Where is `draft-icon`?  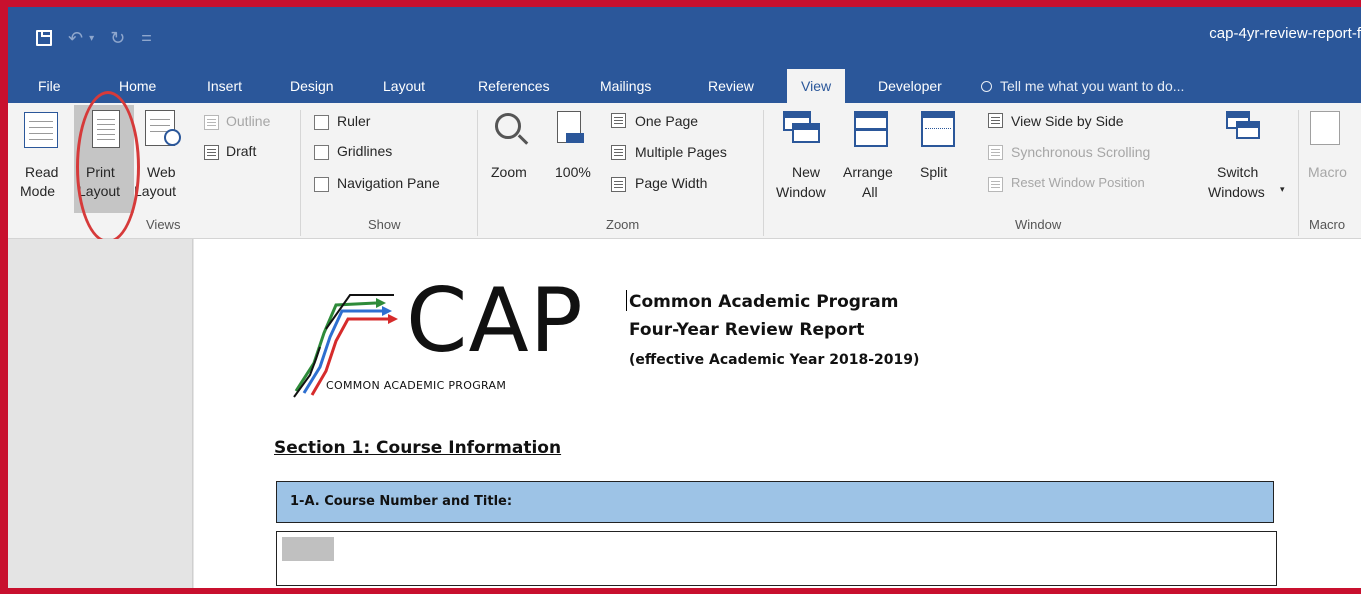 draft-icon is located at coordinates (211, 152).